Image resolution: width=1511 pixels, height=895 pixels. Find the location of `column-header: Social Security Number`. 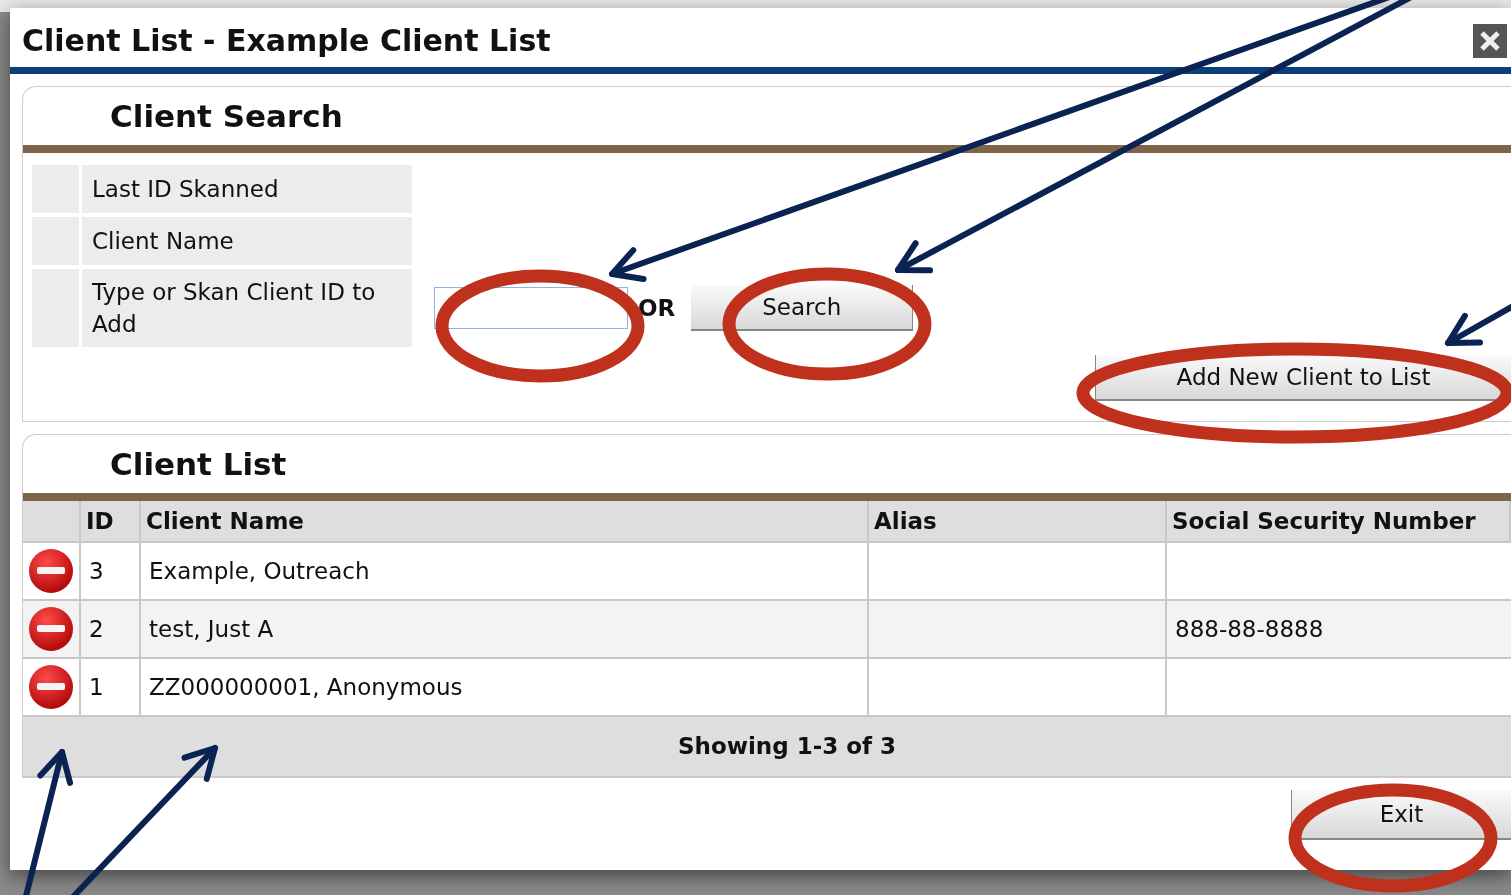

column-header: Social Security Number is located at coordinates (1339, 521).